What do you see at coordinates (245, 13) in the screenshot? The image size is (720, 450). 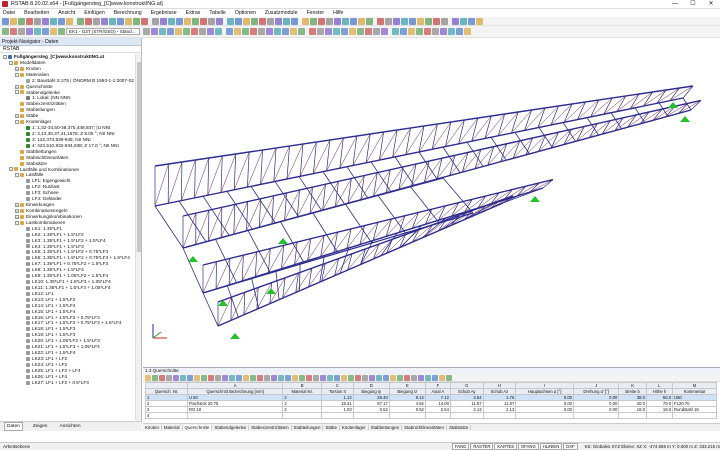 I see `menu-item-8: Optionen` at bounding box center [245, 13].